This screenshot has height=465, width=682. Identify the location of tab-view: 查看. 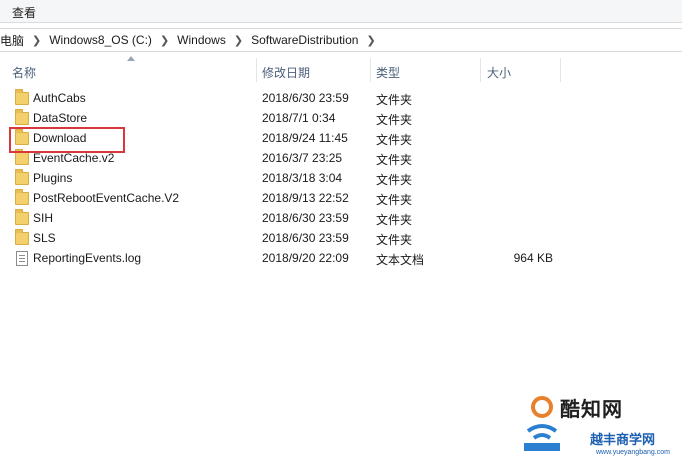
(24, 12).